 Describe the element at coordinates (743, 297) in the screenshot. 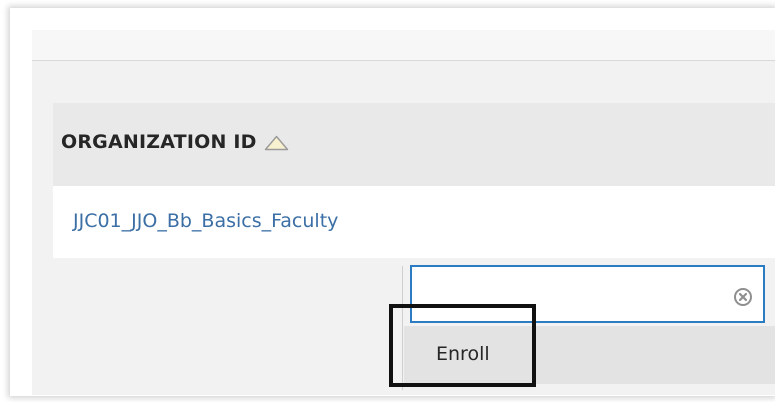

I see `clear-circle-x-icon` at that location.